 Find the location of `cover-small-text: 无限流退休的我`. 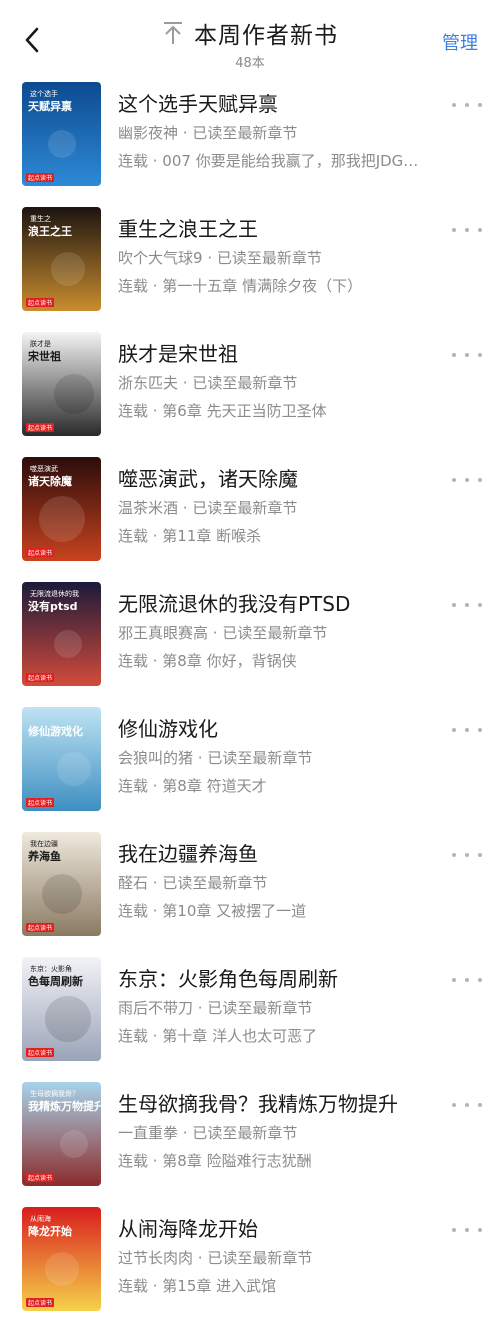

cover-small-text: 无限流退休的我 is located at coordinates (54, 593).